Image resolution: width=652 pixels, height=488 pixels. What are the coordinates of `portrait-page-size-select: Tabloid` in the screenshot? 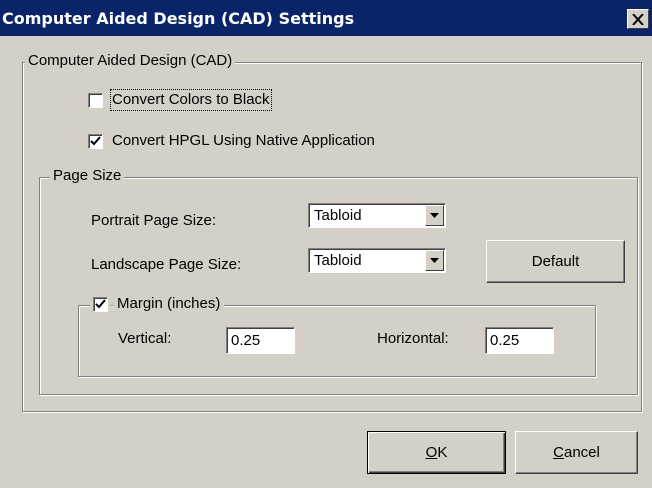 It's located at (377, 215).